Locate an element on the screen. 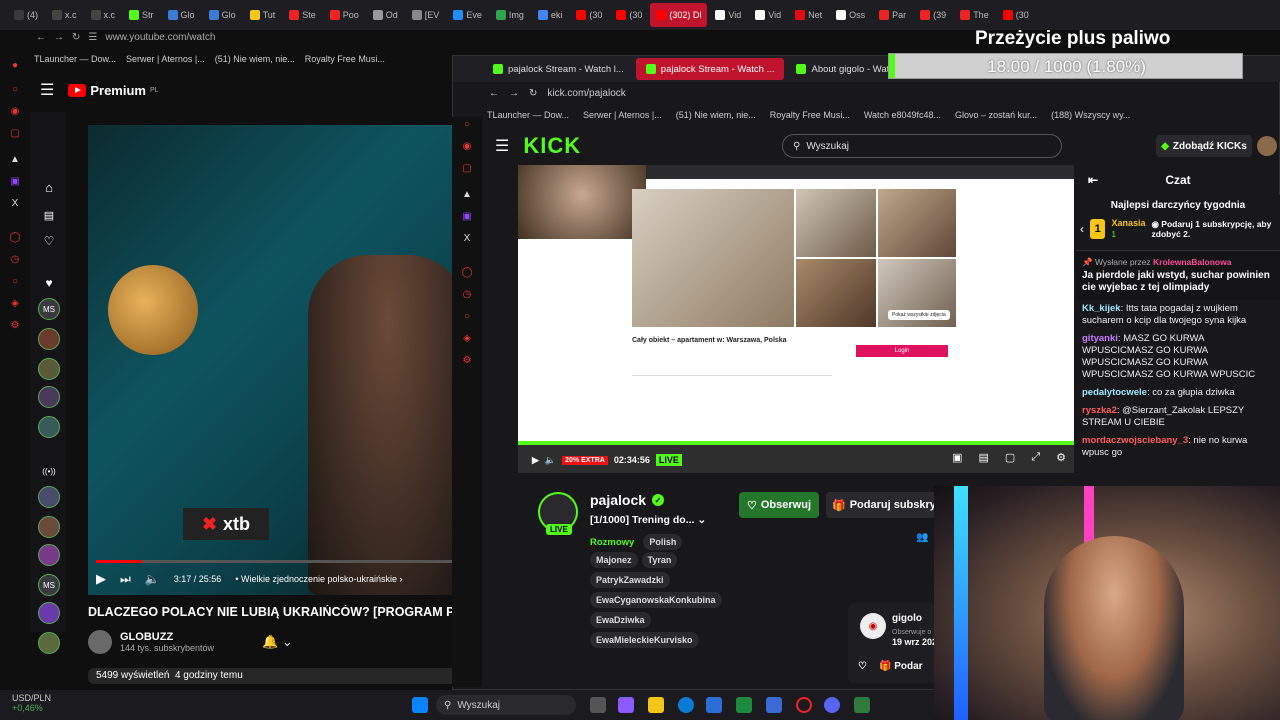 This screenshot has height=720, width=1280. instagram-icon: ▢ is located at coordinates (15, 133).